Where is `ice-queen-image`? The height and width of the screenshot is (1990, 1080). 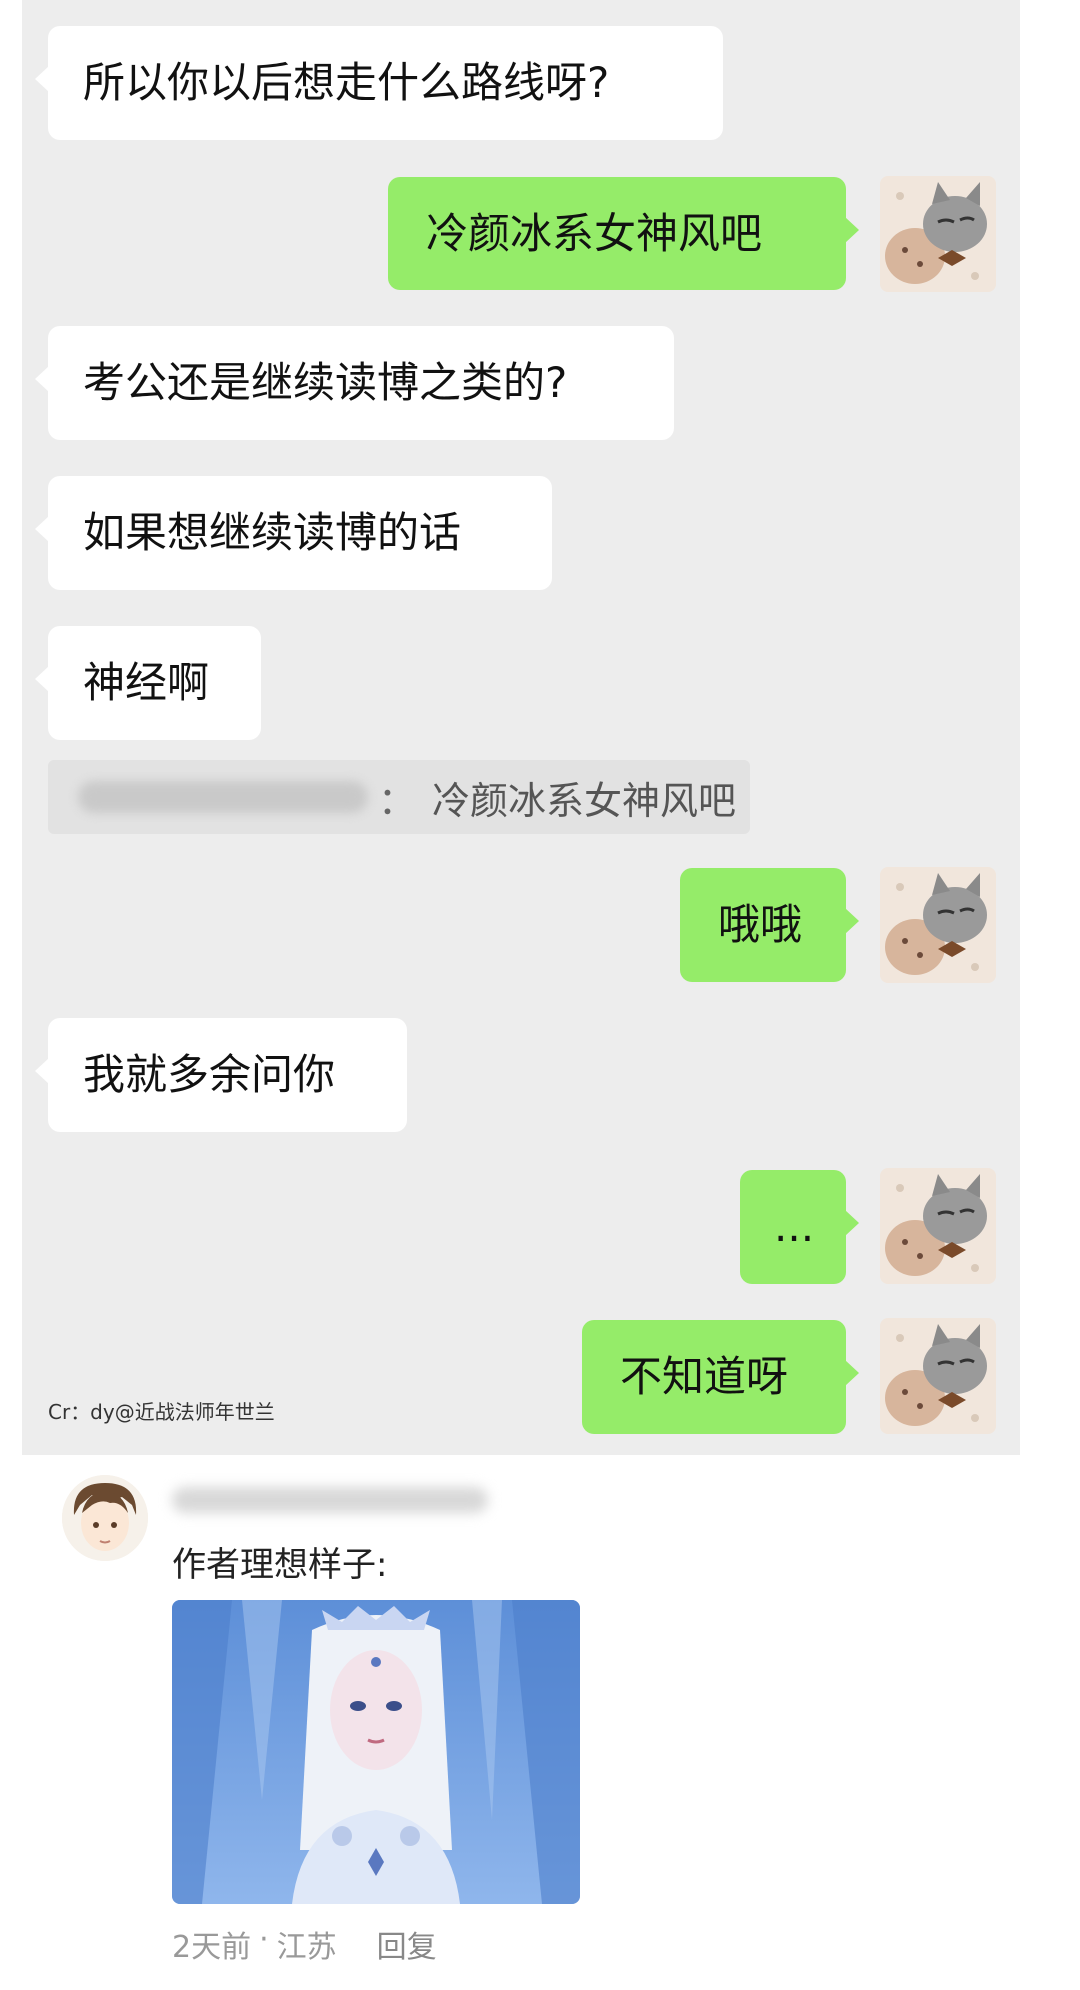 ice-queen-image is located at coordinates (376, 1752).